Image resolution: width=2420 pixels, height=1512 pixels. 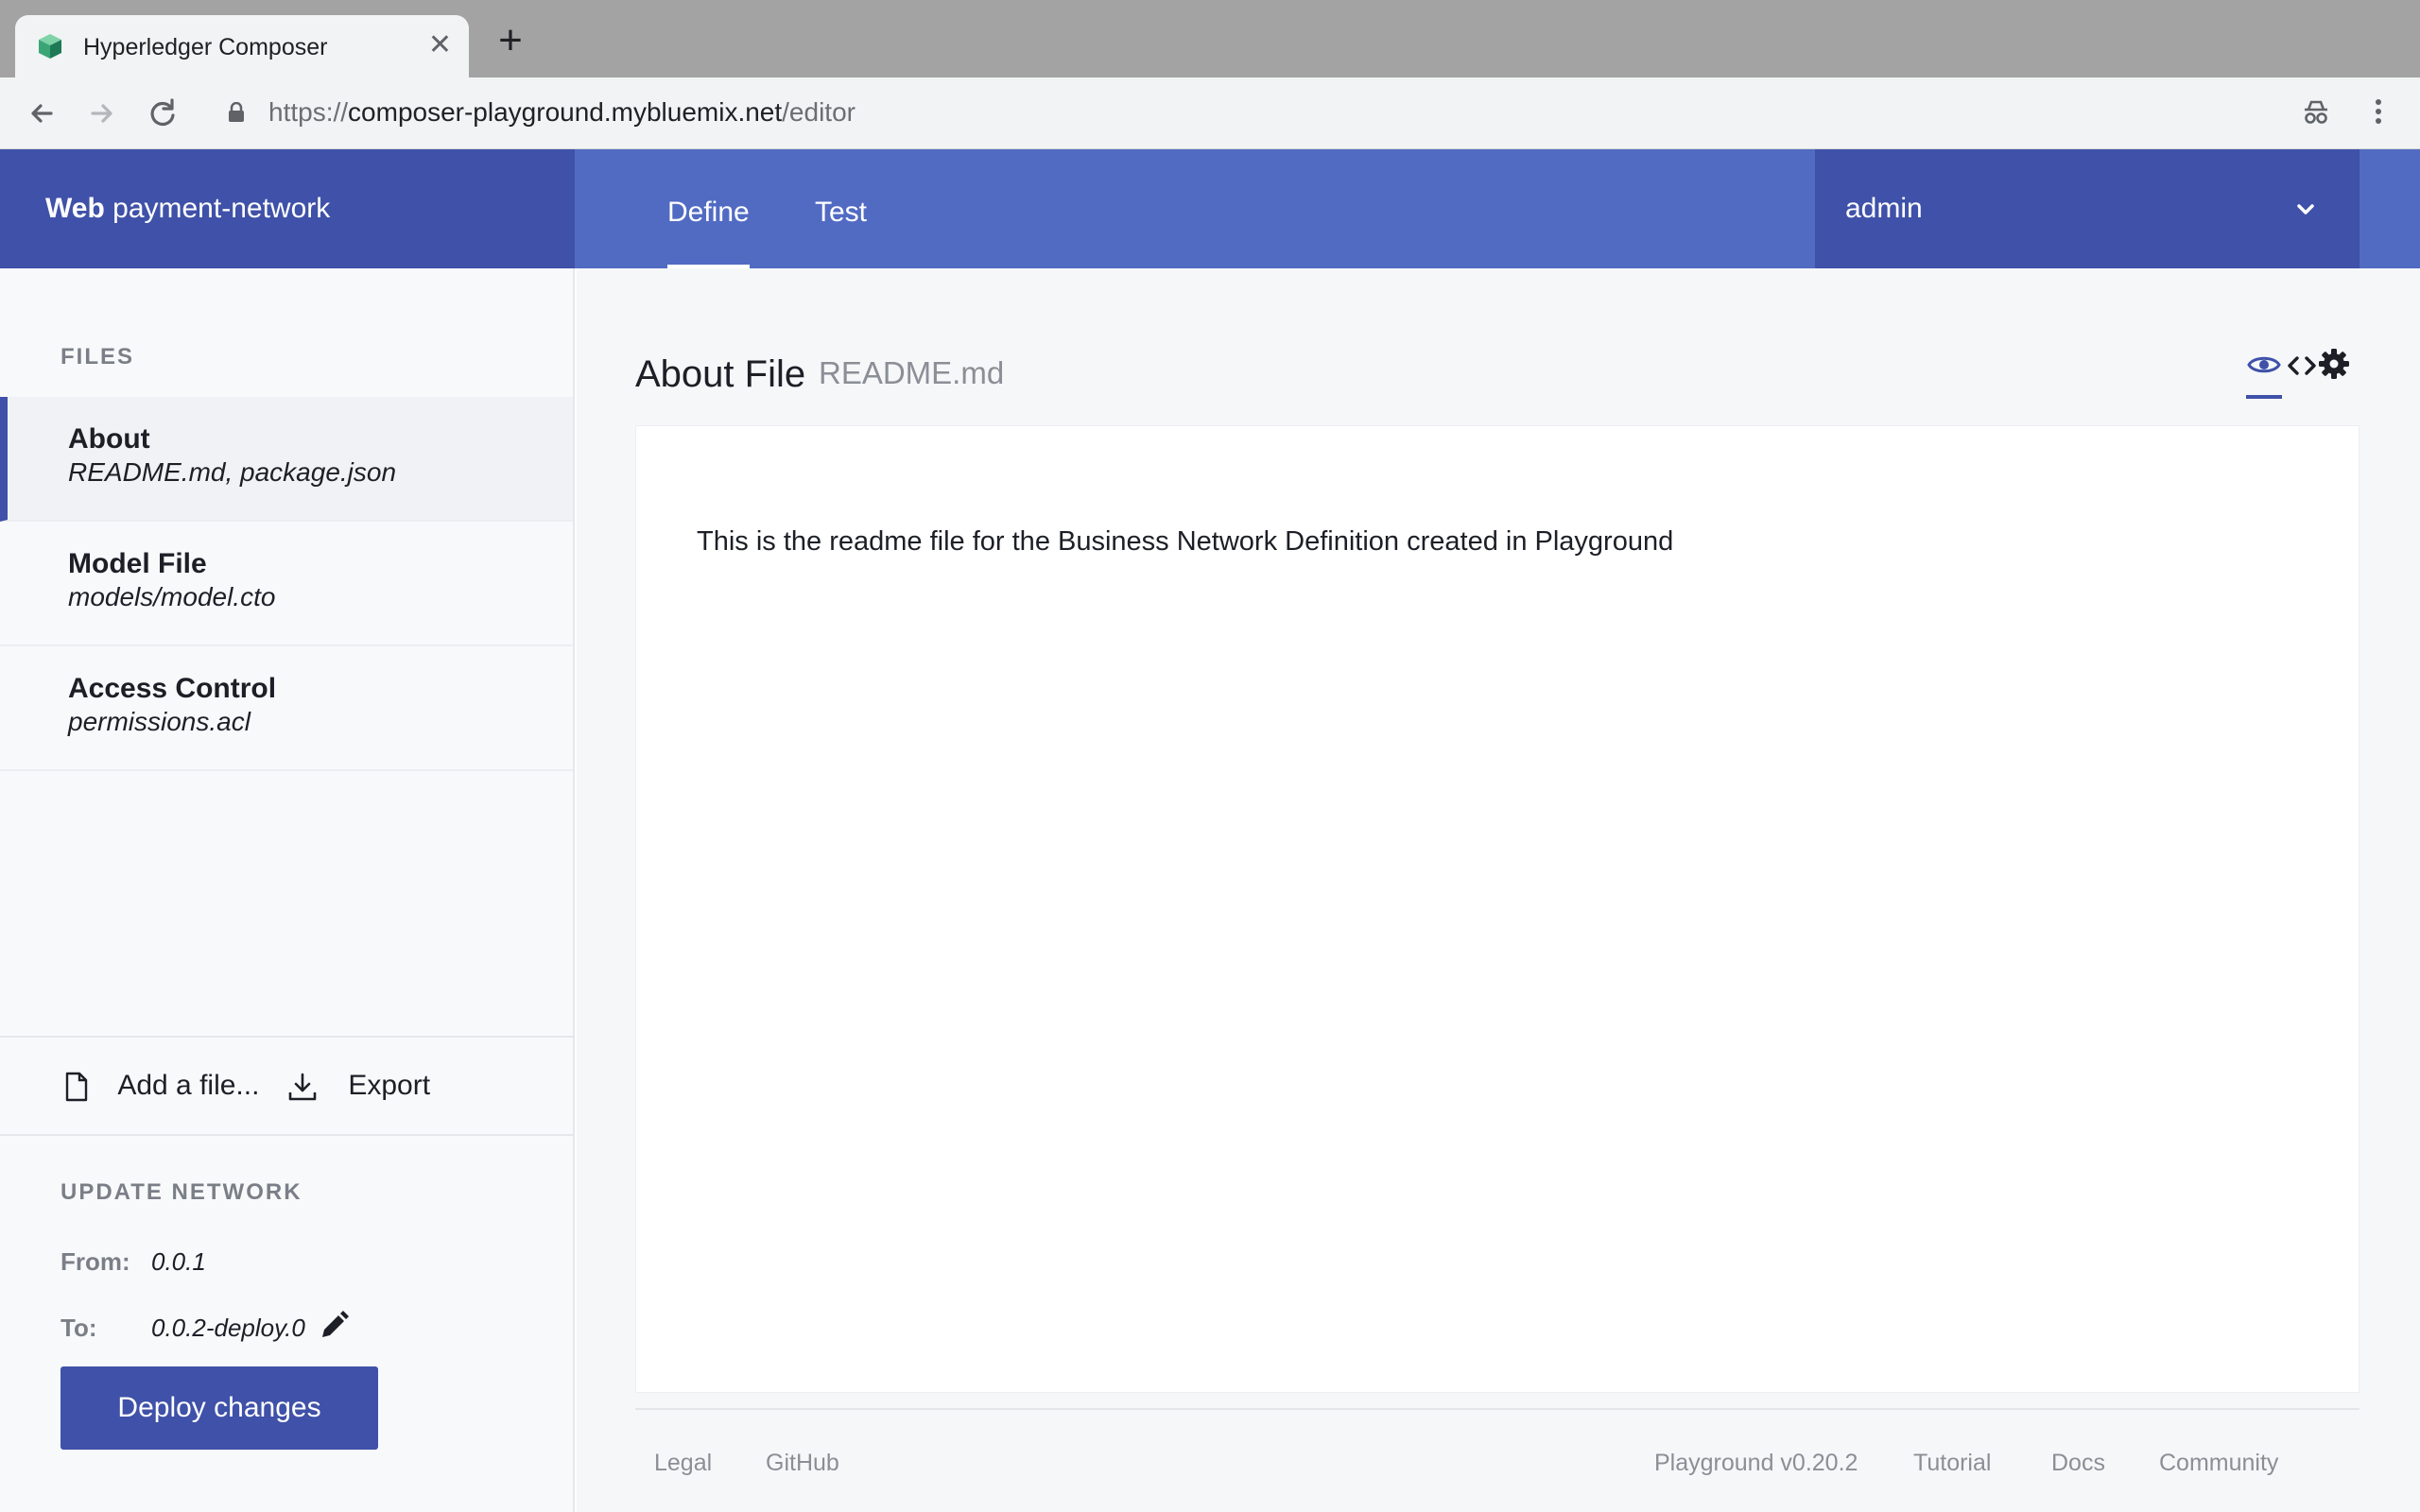 What do you see at coordinates (2378, 111) in the screenshot?
I see `menu-kebab-icon` at bounding box center [2378, 111].